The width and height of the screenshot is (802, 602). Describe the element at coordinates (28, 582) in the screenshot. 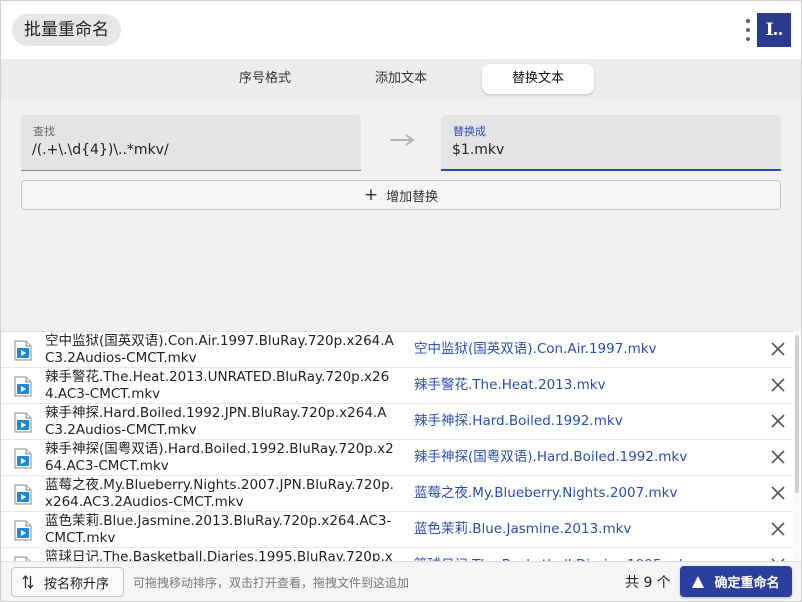

I see `sort-arrows-icon` at that location.